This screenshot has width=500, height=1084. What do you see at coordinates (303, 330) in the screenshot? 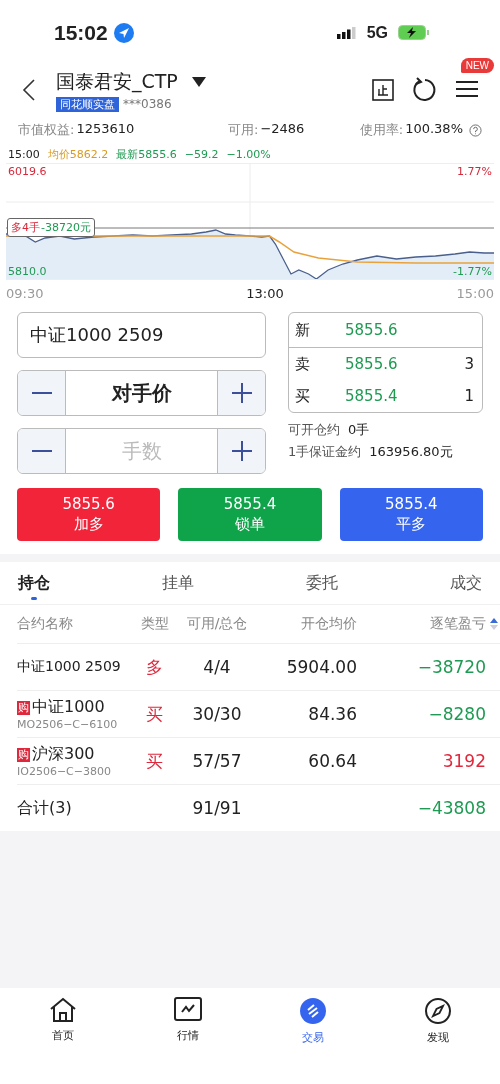
I see `quote-label: 新` at bounding box center [303, 330].